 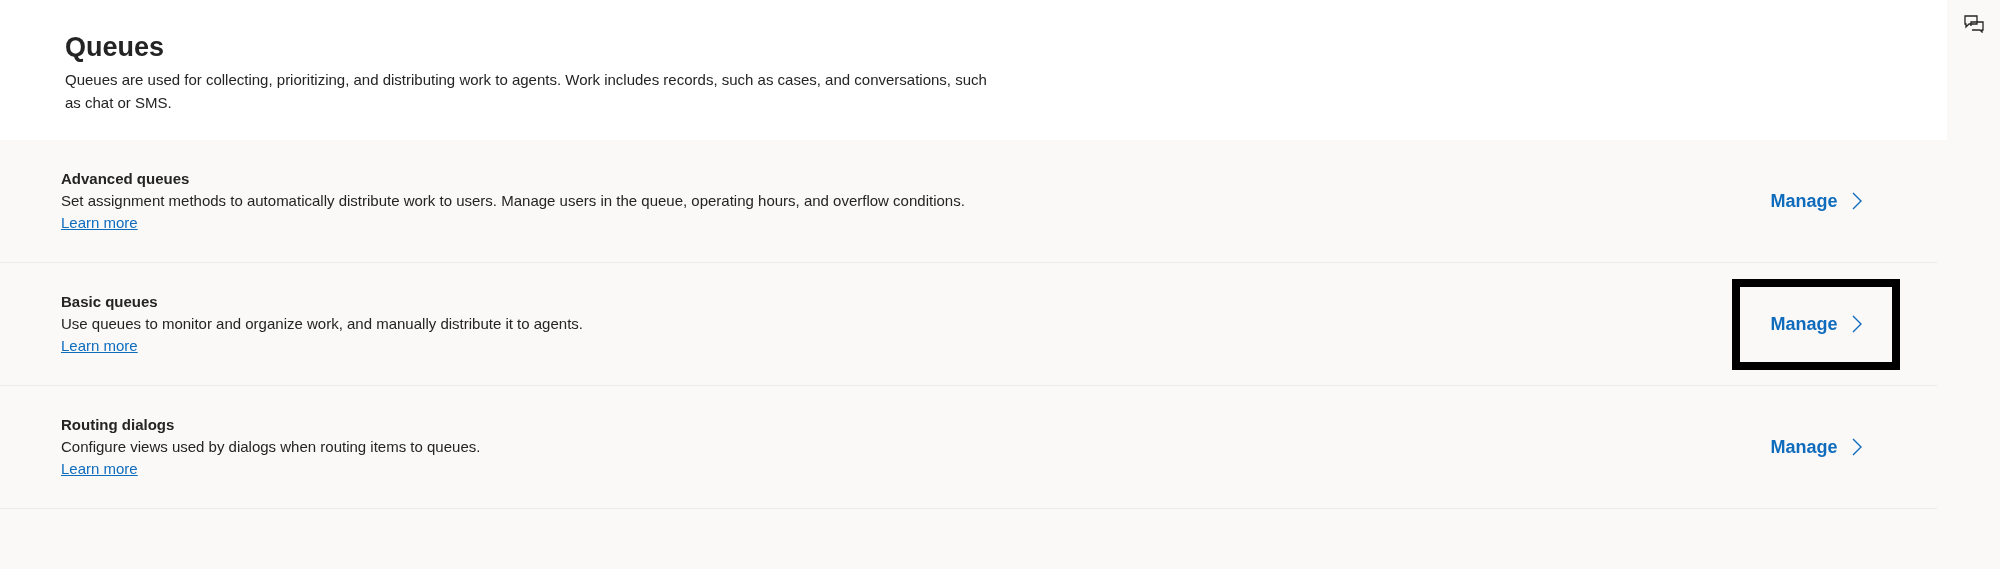 What do you see at coordinates (118, 425) in the screenshot?
I see `section-title: Routing dialogs` at bounding box center [118, 425].